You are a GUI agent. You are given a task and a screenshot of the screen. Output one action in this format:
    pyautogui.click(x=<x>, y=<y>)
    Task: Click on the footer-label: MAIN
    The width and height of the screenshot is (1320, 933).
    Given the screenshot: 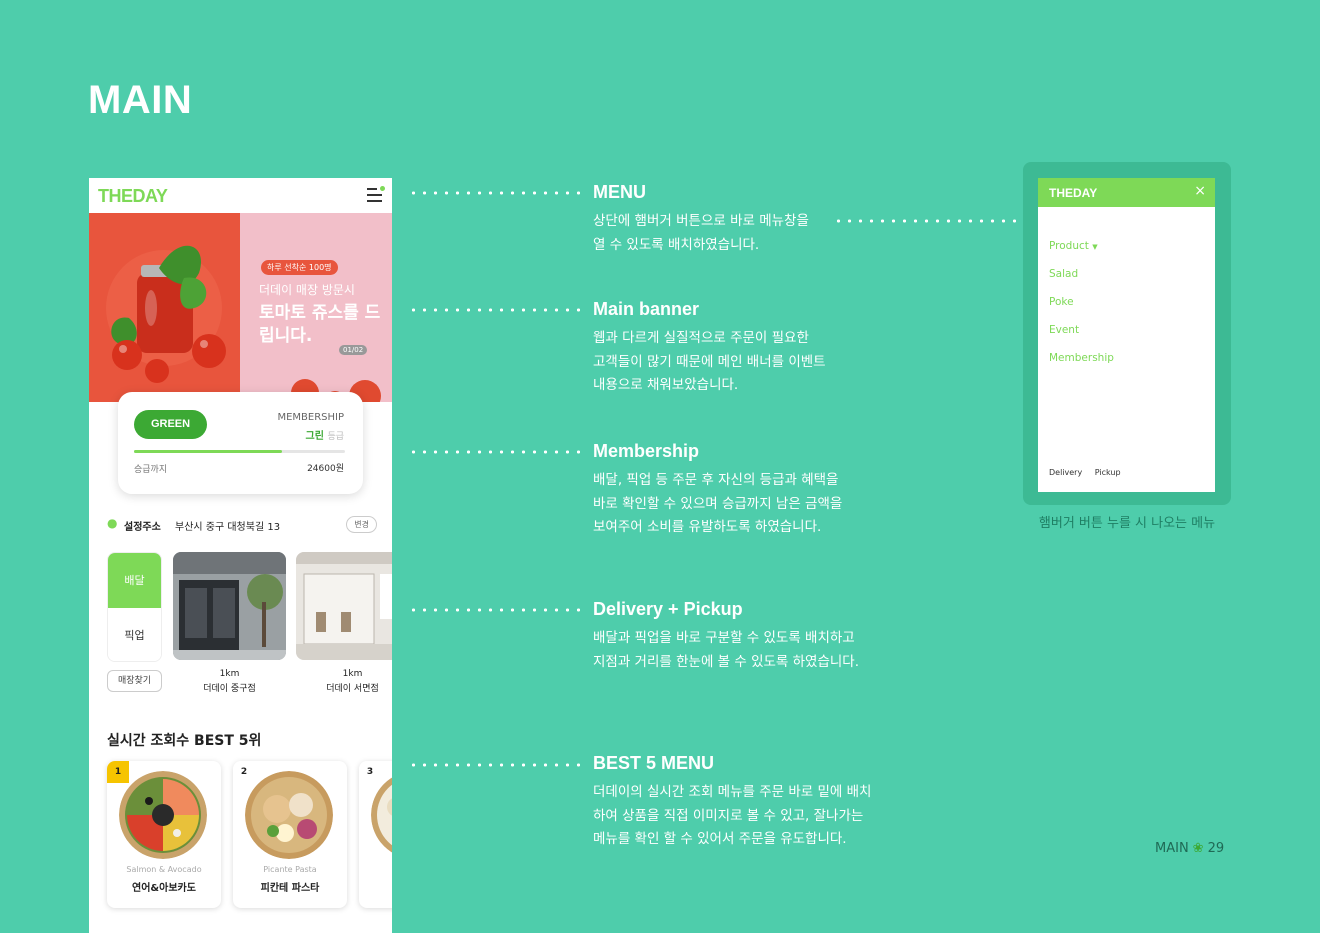 What is the action you would take?
    pyautogui.click(x=1172, y=848)
    